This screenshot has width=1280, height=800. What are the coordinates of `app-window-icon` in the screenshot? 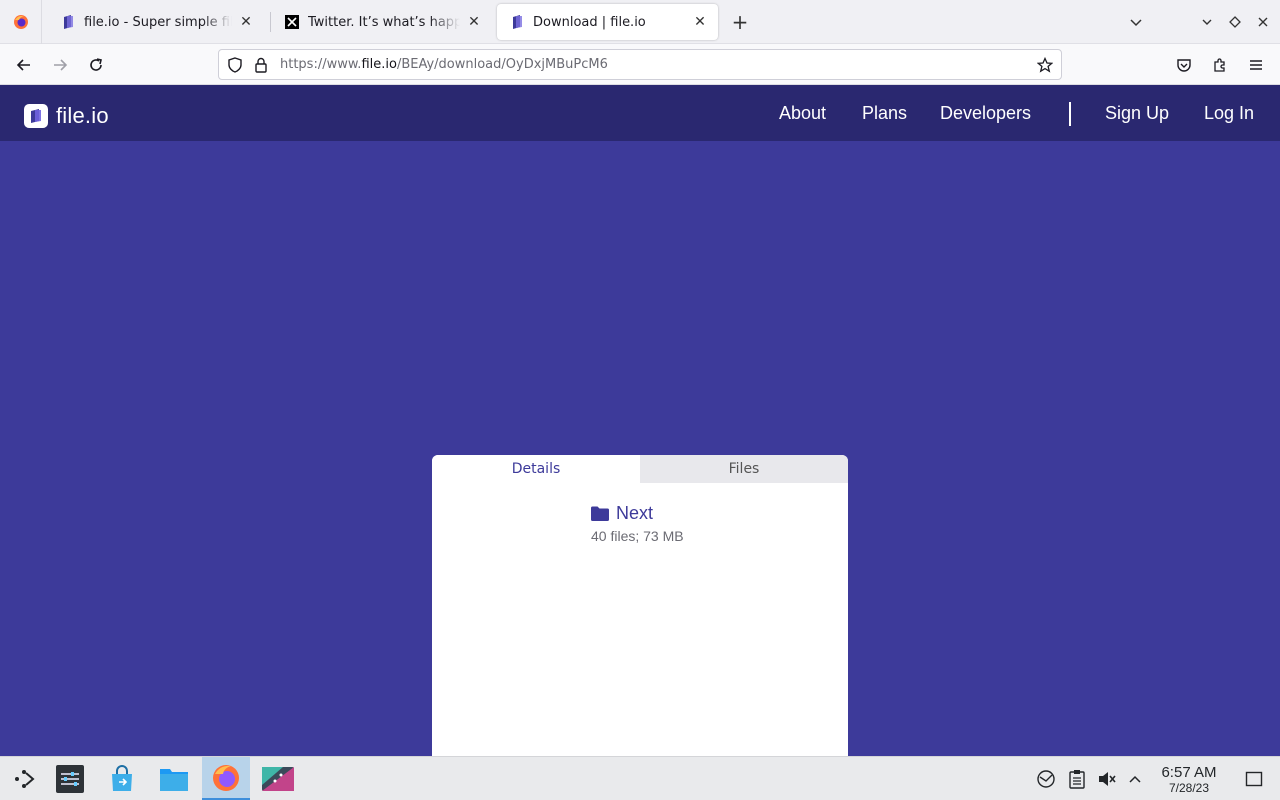 It's located at (278, 779).